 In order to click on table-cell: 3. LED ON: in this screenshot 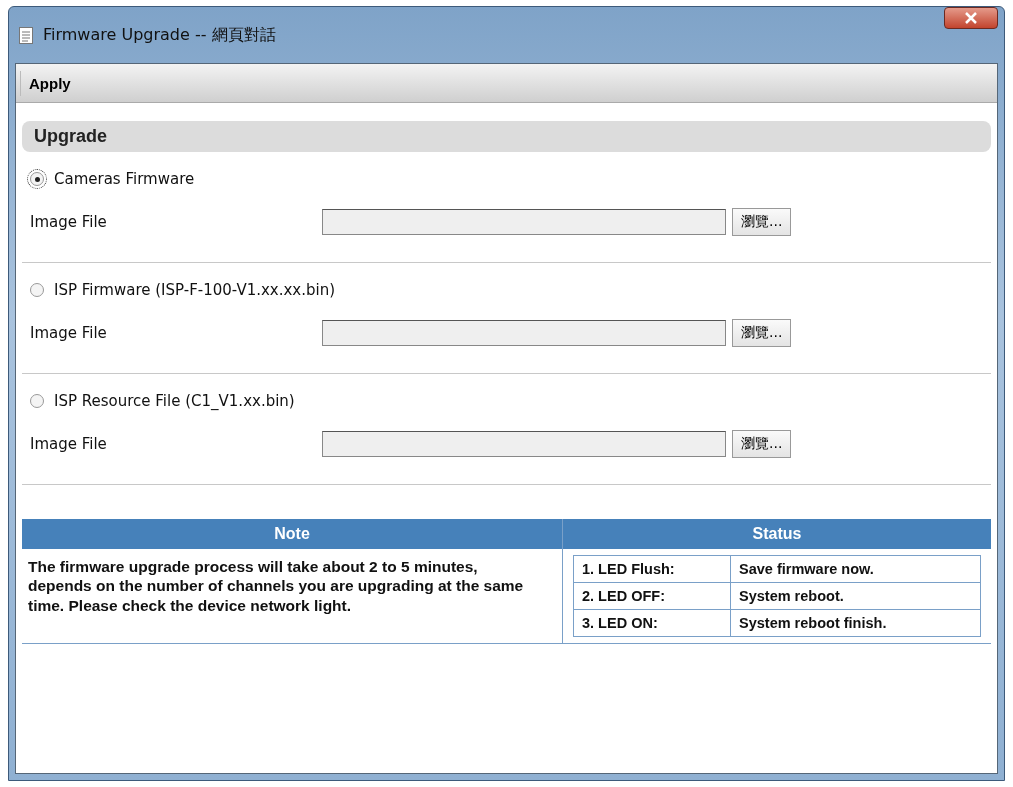, I will do `click(652, 623)`.